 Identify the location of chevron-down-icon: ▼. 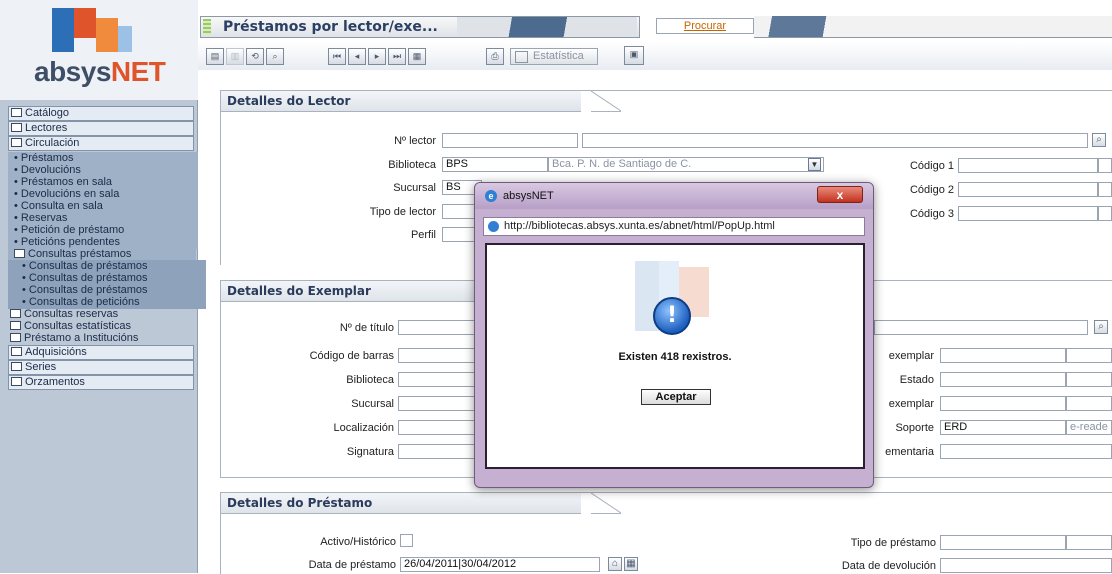
(814, 164).